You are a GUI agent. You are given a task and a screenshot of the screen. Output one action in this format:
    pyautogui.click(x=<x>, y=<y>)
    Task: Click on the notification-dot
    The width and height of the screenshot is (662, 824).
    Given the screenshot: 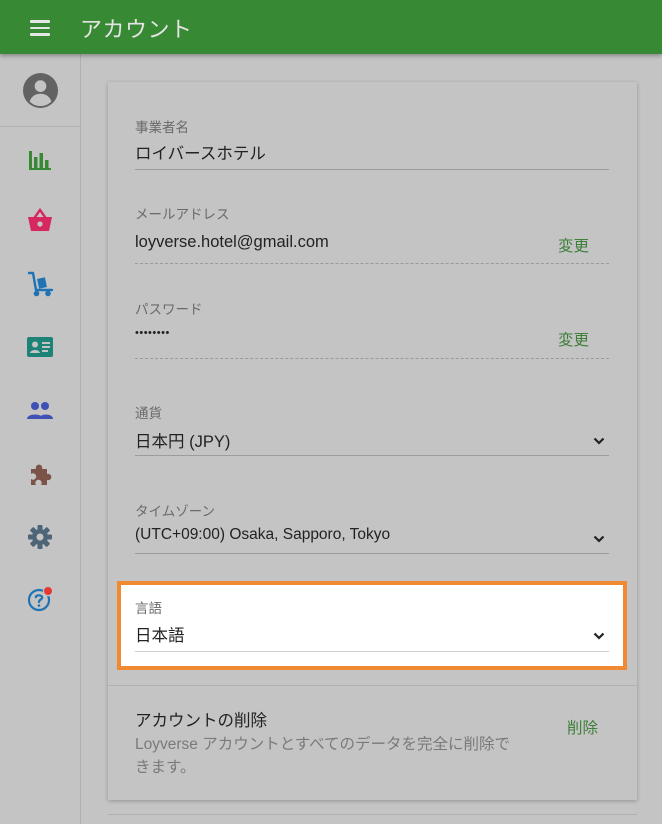 What is the action you would take?
    pyautogui.click(x=48, y=591)
    